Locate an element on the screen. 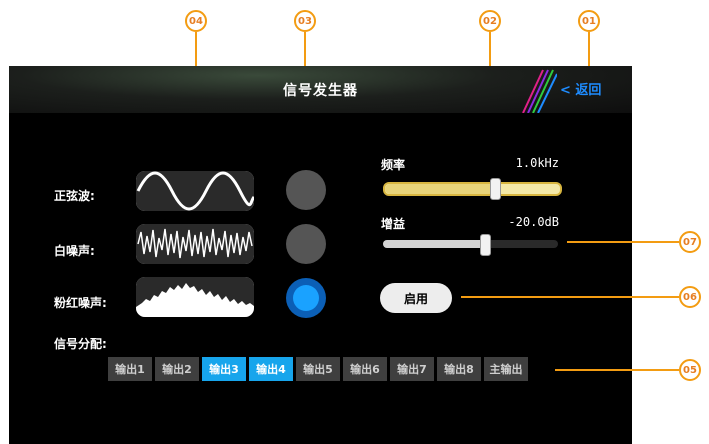 The height and width of the screenshot is (444, 709). output-routing-bar: 输出1 输出2 输出3 输出4 输出5 输出6 输出7 输出8 主输出 is located at coordinates (319, 369).